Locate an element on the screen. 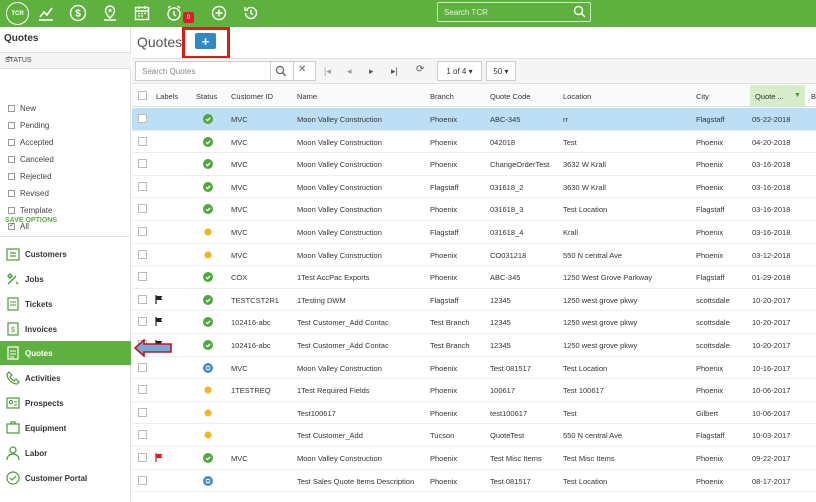 The image size is (816, 502). column-header-2: Customer ID is located at coordinates (252, 96).